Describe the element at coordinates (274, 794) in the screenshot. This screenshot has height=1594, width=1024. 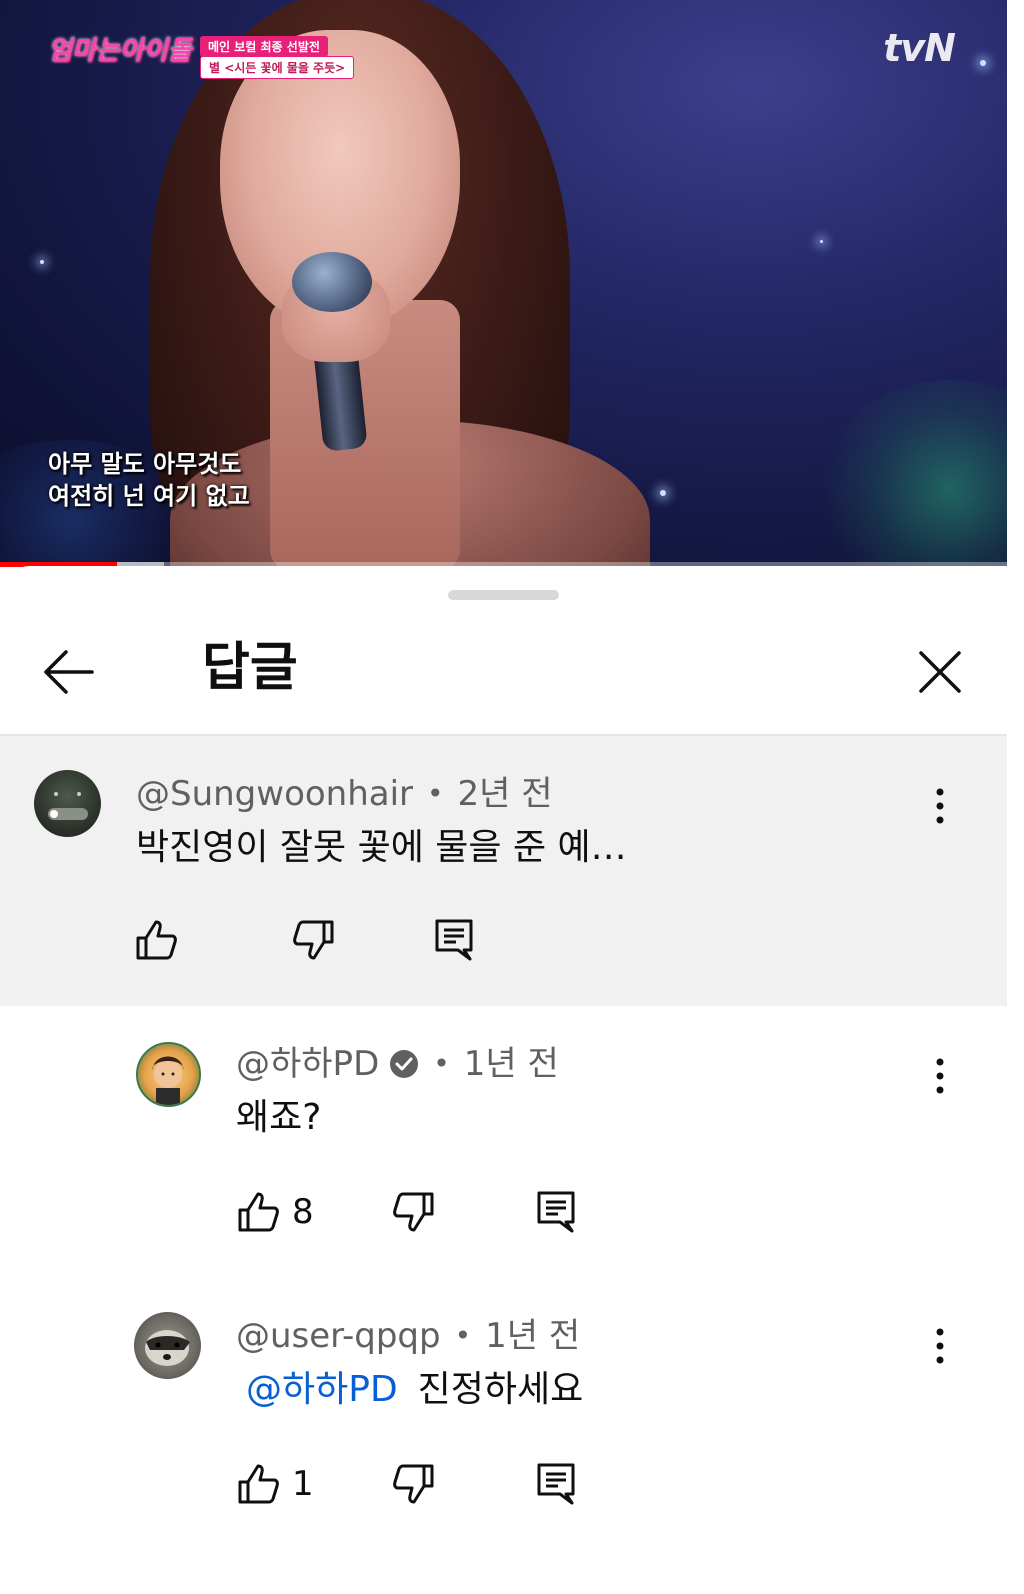
I see `comment-author: @Sungwoonhair` at that location.